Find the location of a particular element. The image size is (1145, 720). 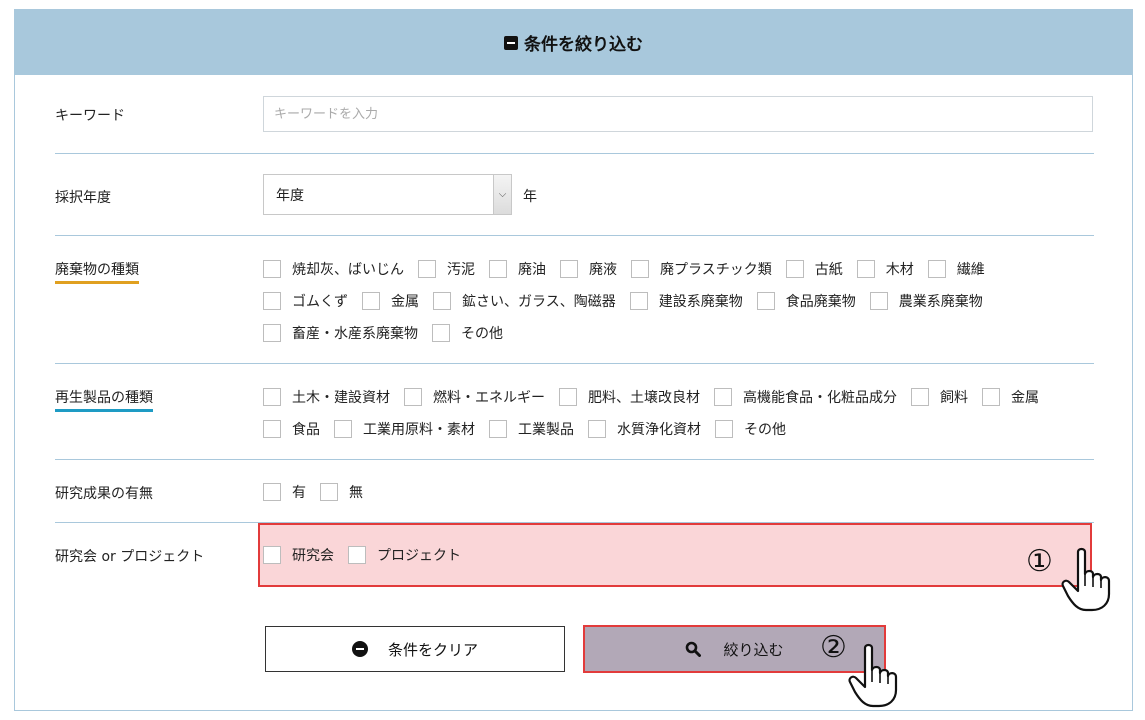

checkbox-option: 建設系廃棄物 is located at coordinates (686, 301).